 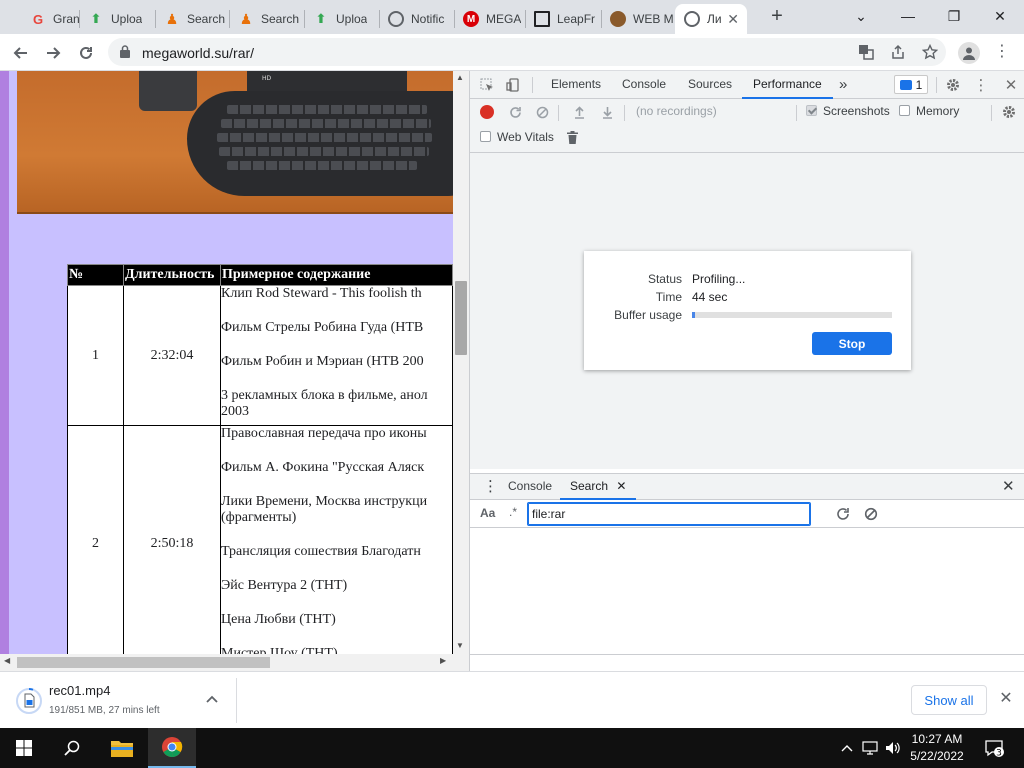 I want to click on tab-performance: Performance, so click(x=787, y=85).